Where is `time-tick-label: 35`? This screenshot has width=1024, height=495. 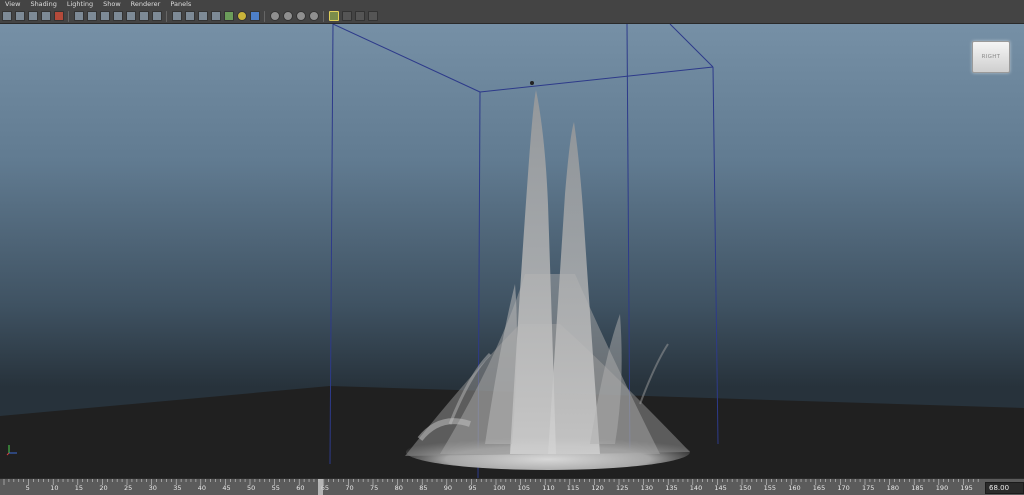 time-tick-label: 35 is located at coordinates (177, 488).